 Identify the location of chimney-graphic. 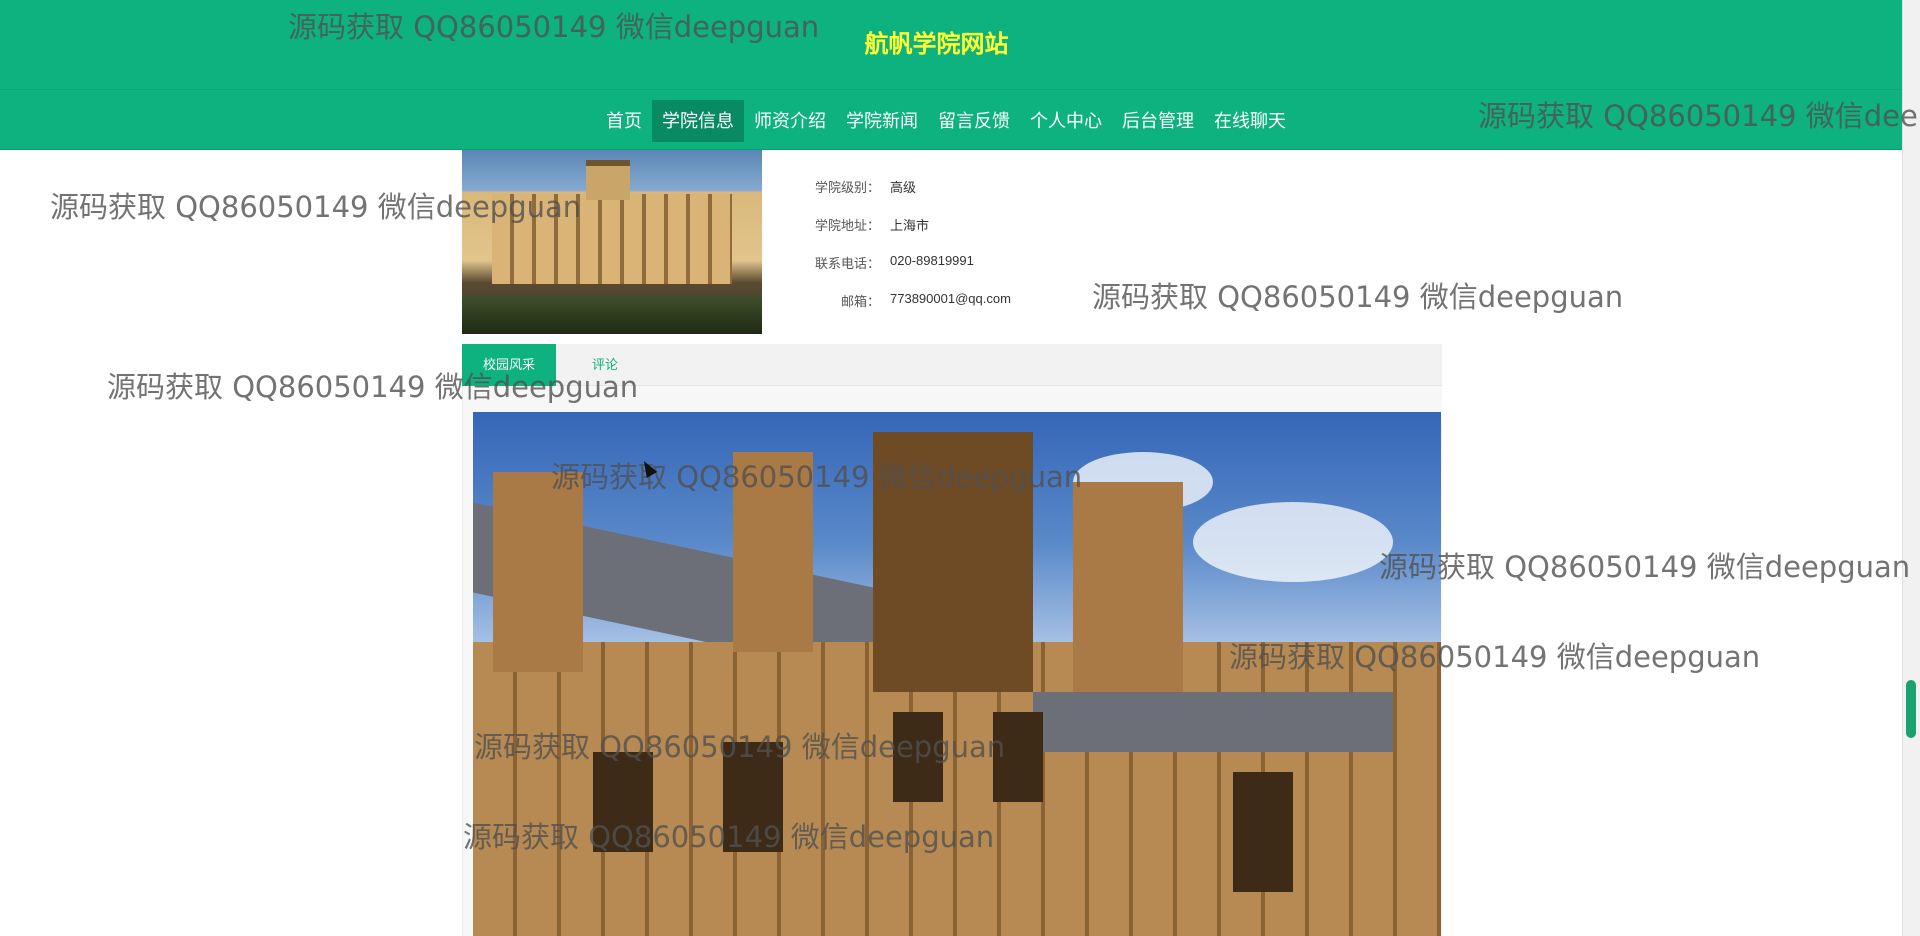
(538, 572).